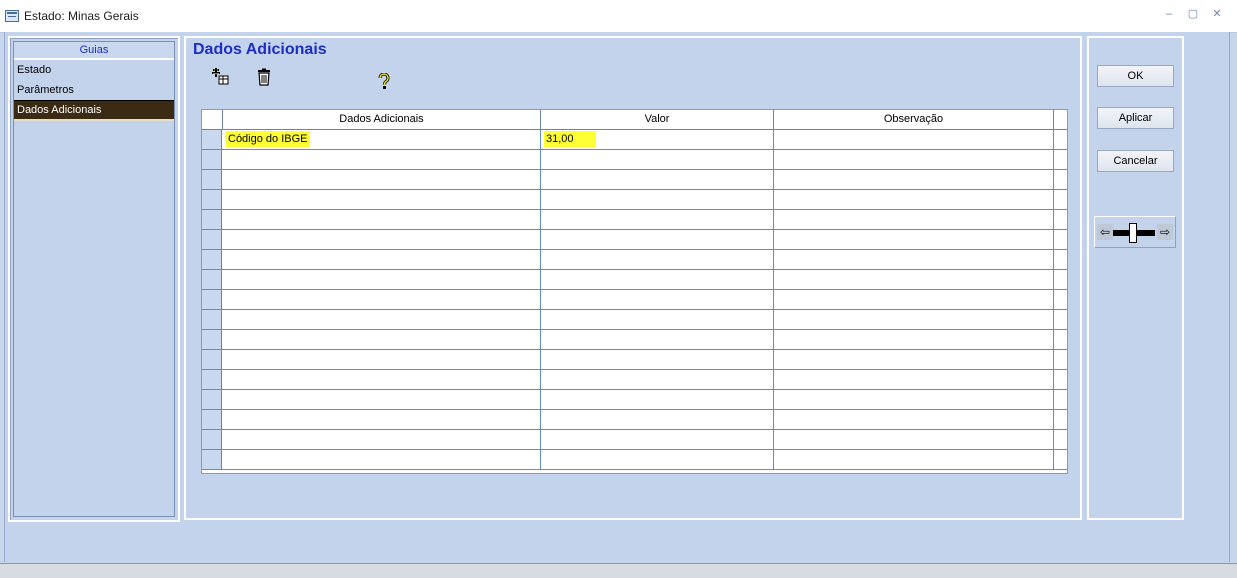 The height and width of the screenshot is (578, 1237). Describe the element at coordinates (1105, 232) in the screenshot. I see `arrow-left-icon: ⇦` at that location.